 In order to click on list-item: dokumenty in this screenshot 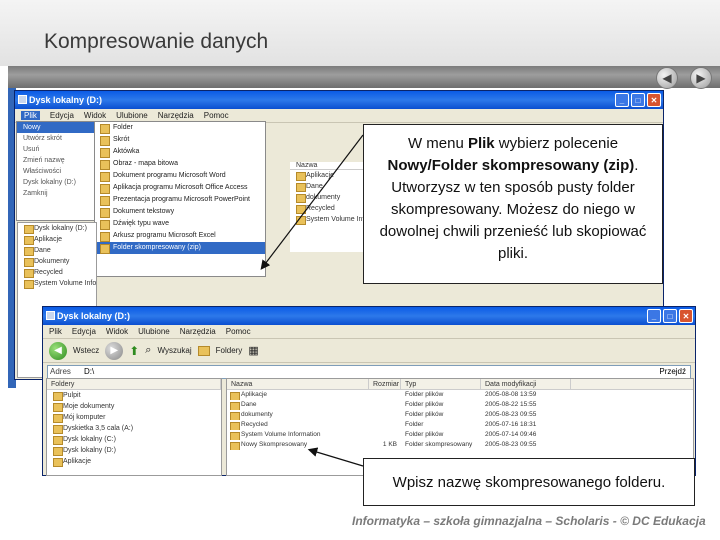, I will do `click(330, 197)`.